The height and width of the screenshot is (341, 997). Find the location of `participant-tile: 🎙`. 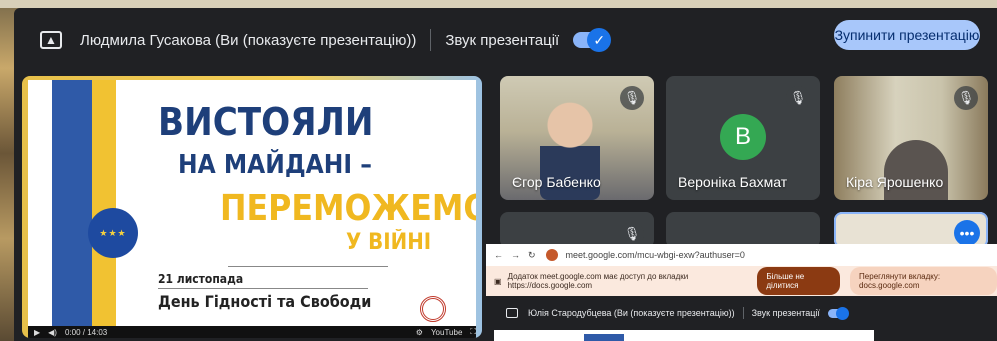

participant-tile: 🎙 is located at coordinates (577, 230).